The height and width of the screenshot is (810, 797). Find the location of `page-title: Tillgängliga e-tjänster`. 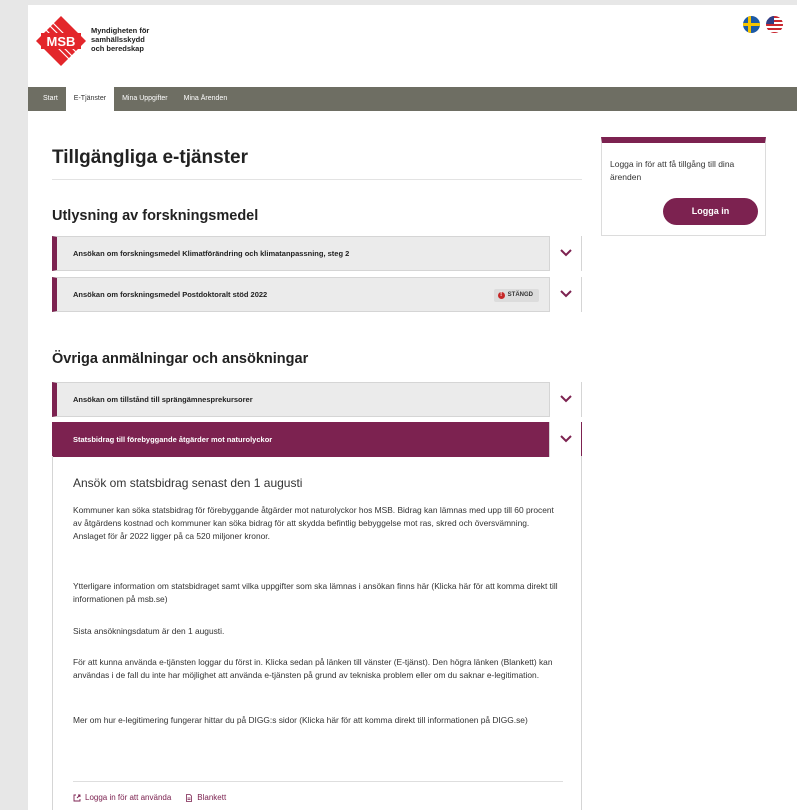

page-title: Tillgängliga e-tjänster is located at coordinates (150, 157).